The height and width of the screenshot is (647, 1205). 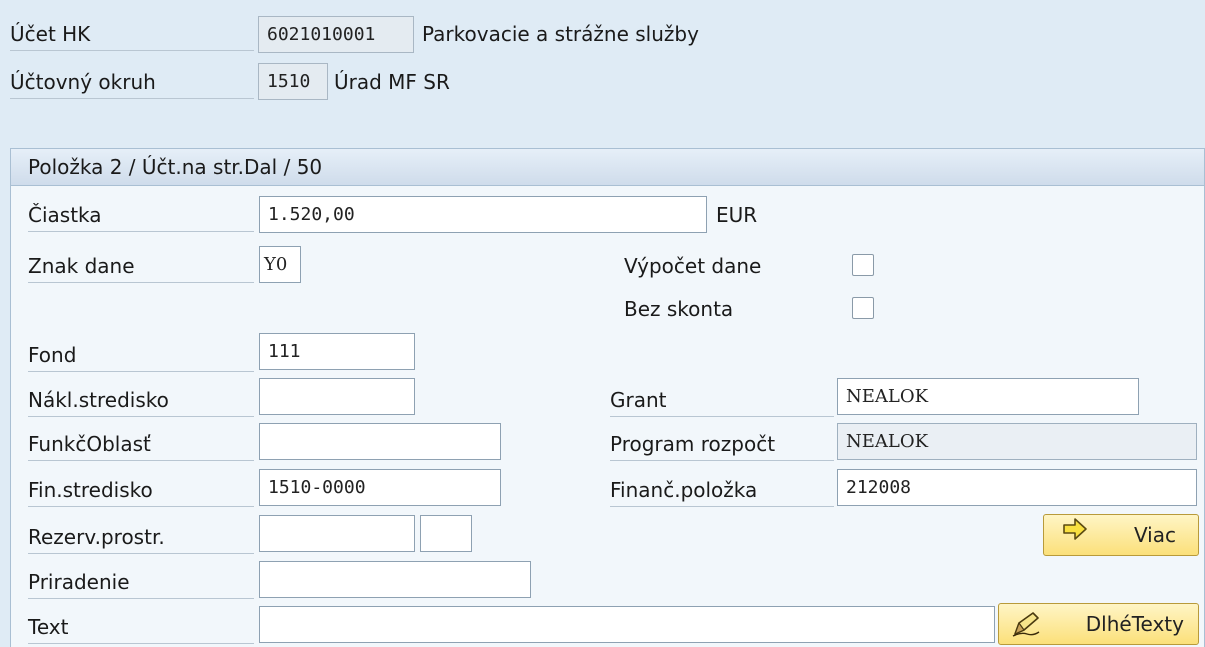 I want to click on budget-program-field: NEALOK, so click(x=1017, y=441).